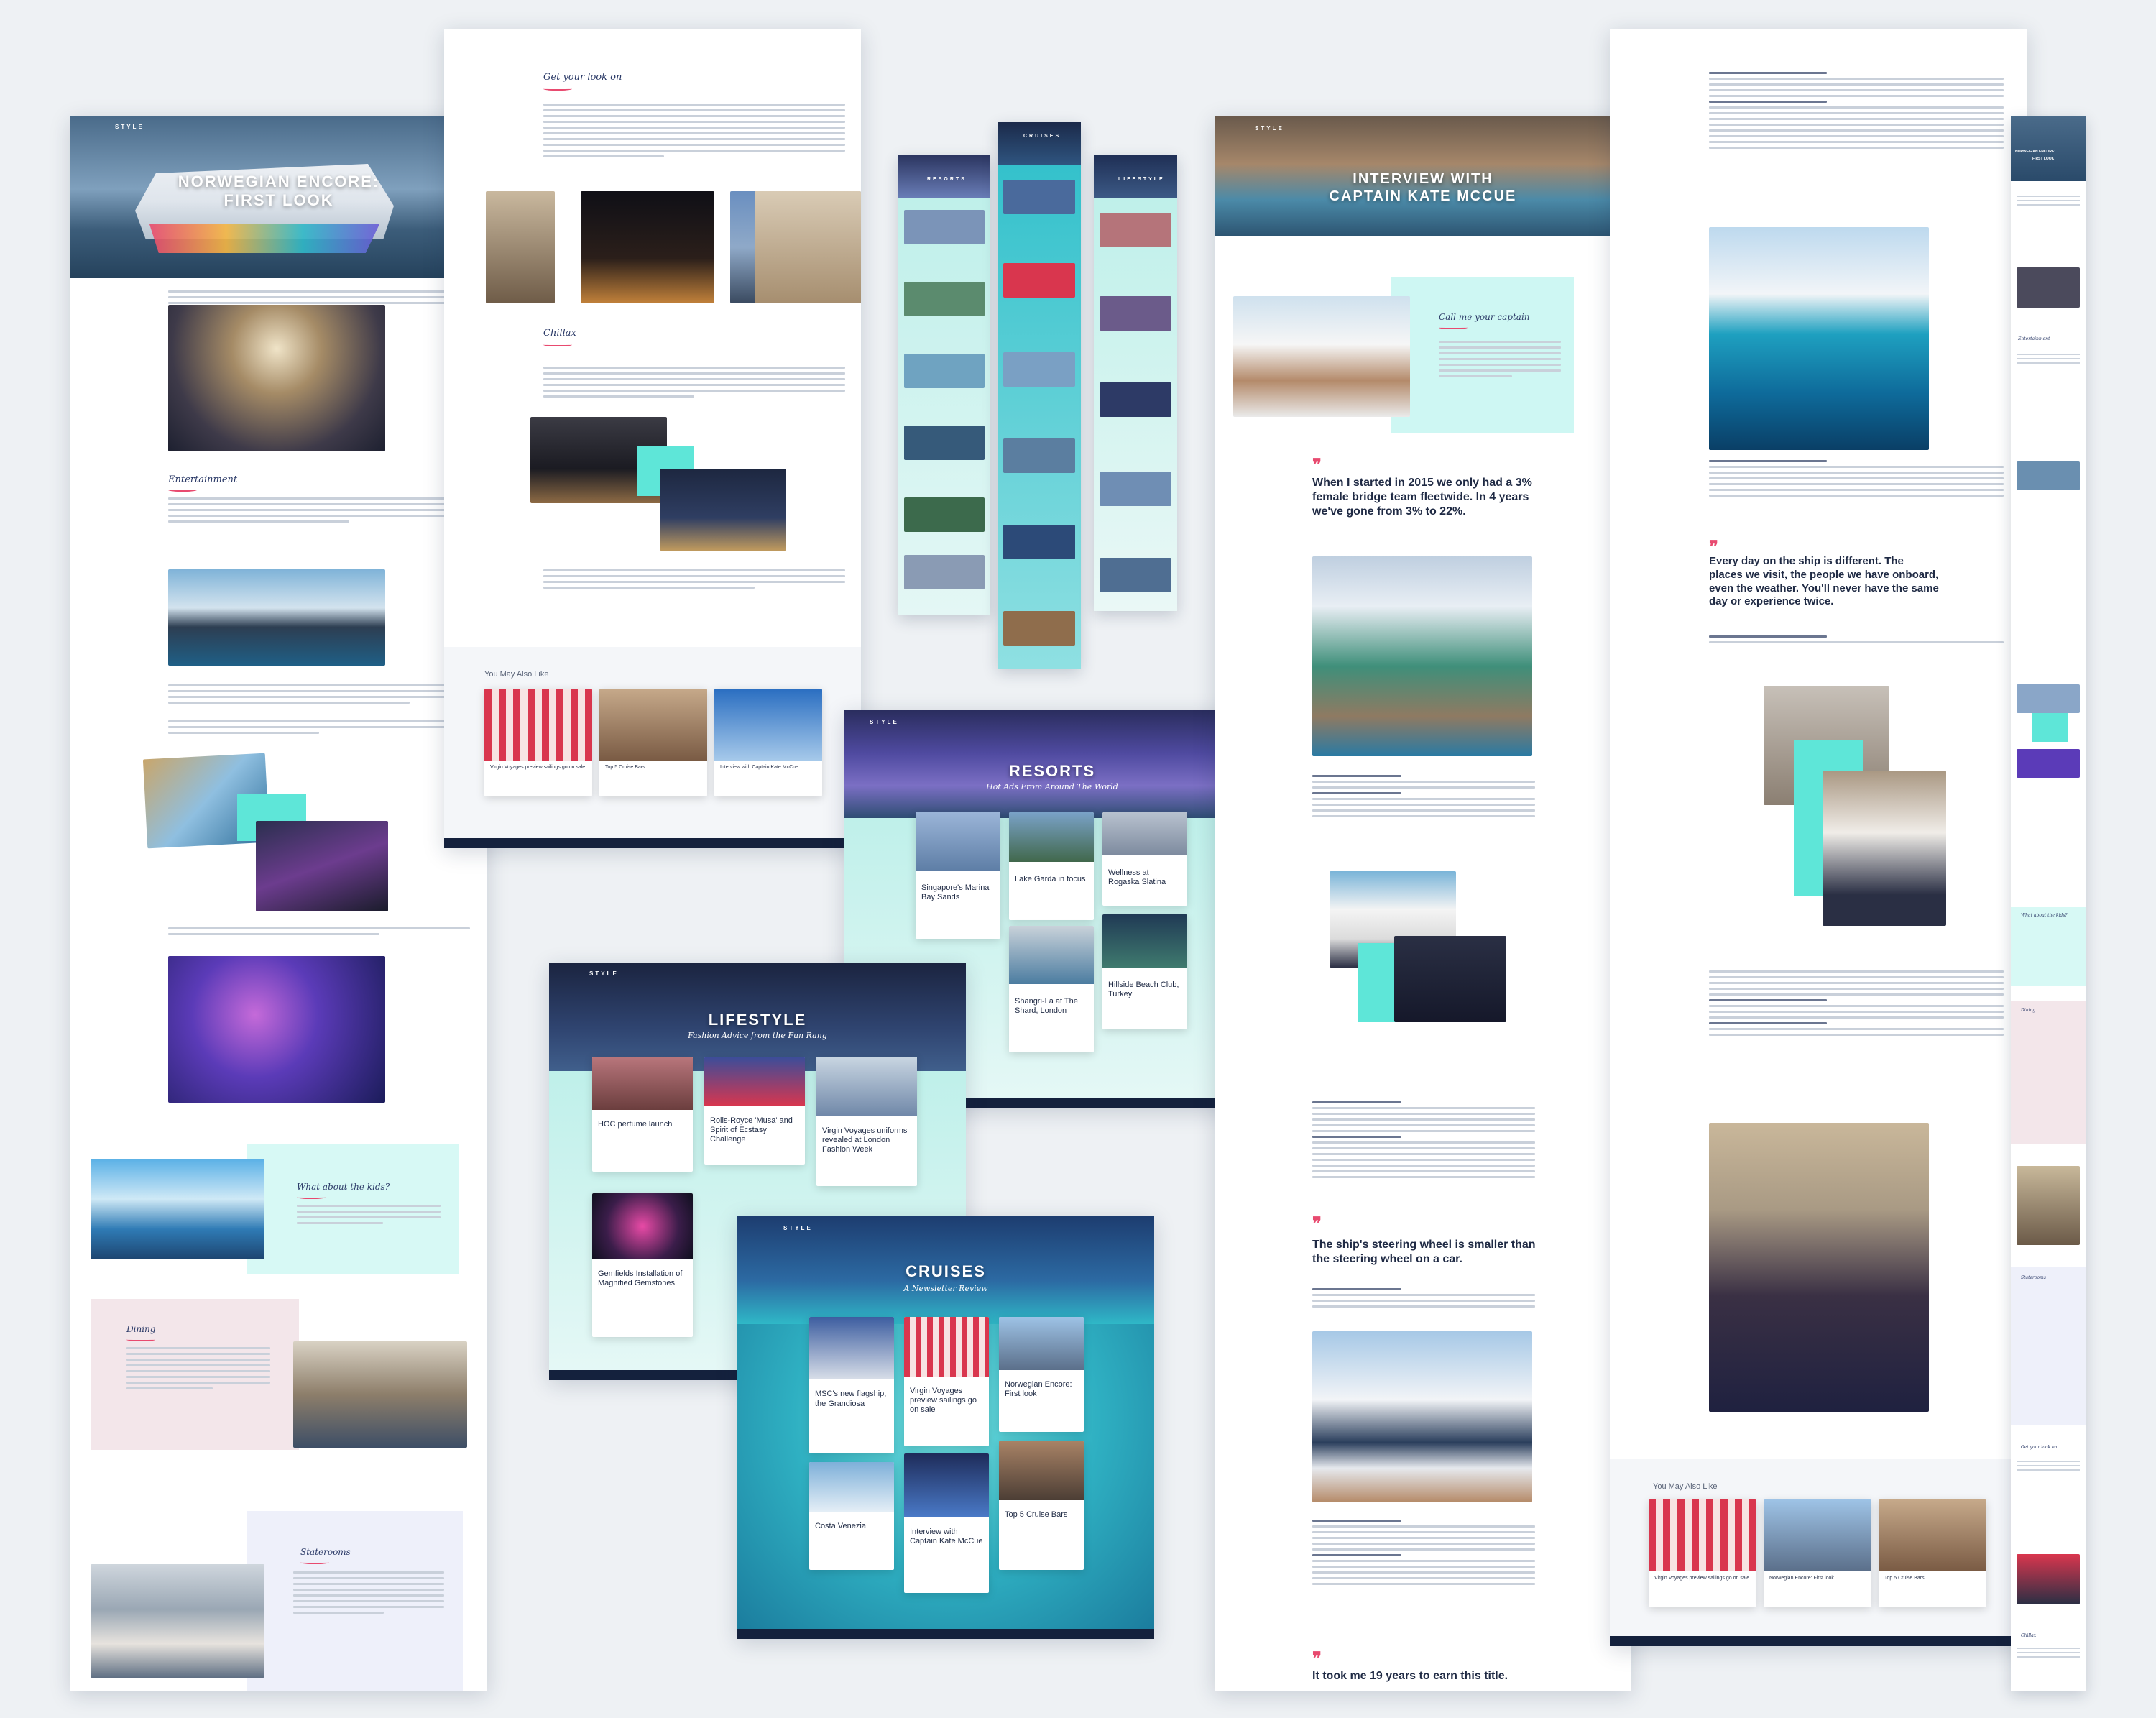 Image resolution: width=2156 pixels, height=1718 pixels. Describe the element at coordinates (1141, 179) in the screenshot. I see `lifestyle-mobile-label: LIFESTYLE` at that location.